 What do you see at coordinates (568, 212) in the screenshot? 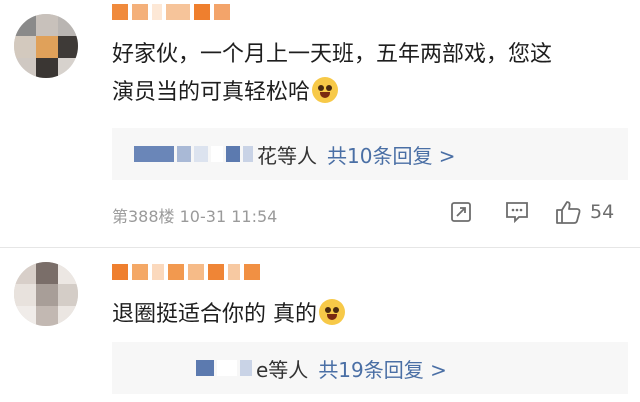
I see `like-icon` at bounding box center [568, 212].